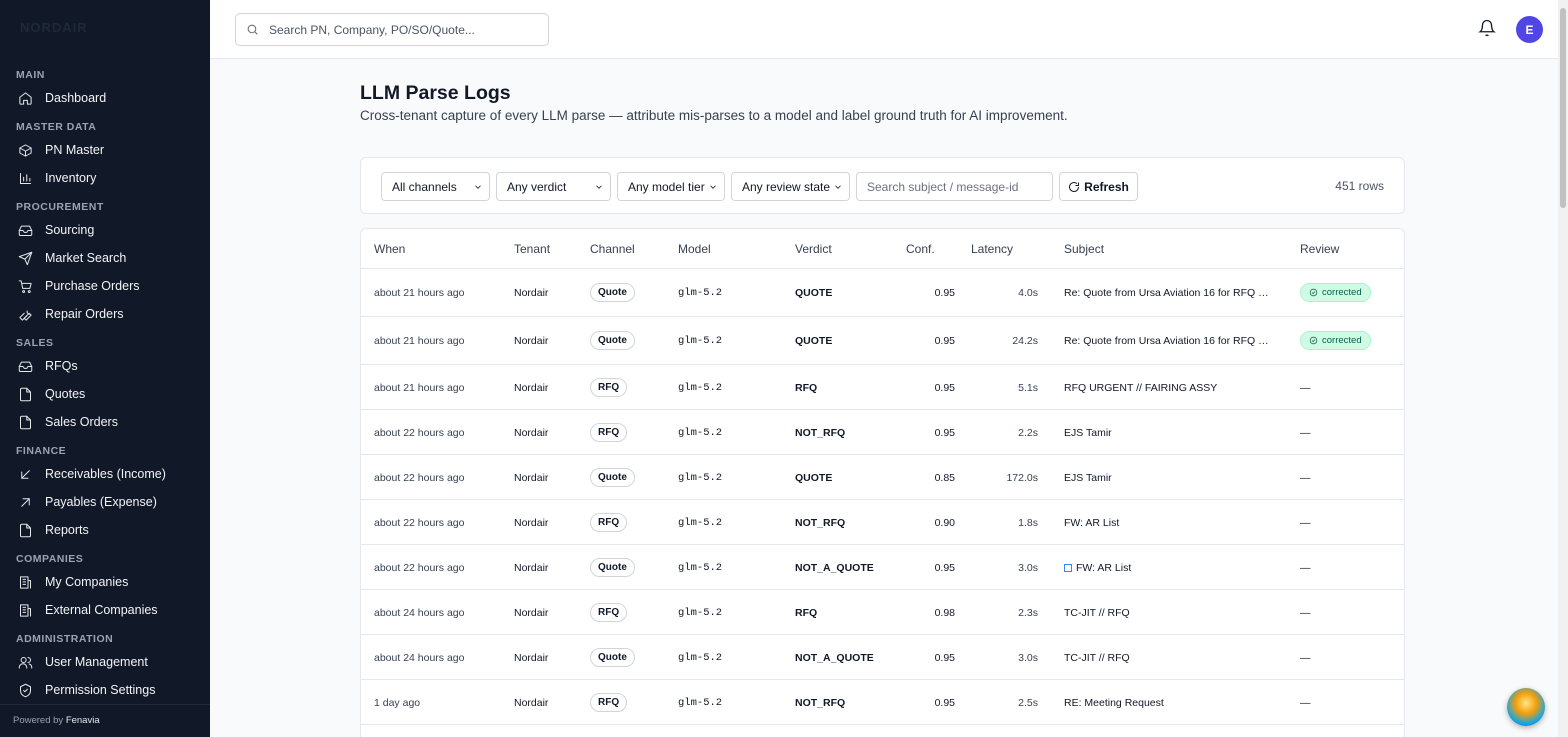 The width and height of the screenshot is (1568, 737). I want to click on latency-cell: 4.0s, so click(1028, 293).